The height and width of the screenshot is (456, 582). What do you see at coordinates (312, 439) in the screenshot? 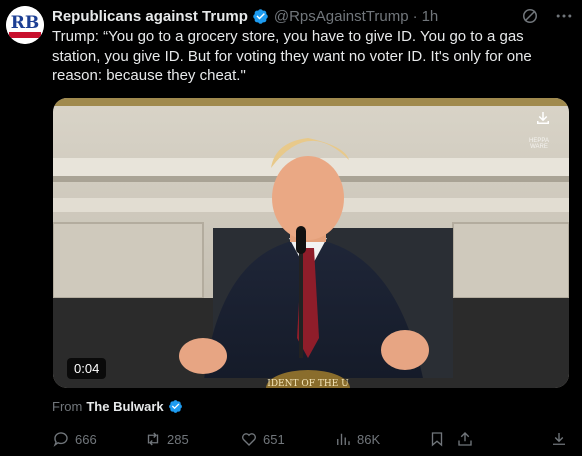
I see `action-bar: 666 285 651 86K` at bounding box center [312, 439].